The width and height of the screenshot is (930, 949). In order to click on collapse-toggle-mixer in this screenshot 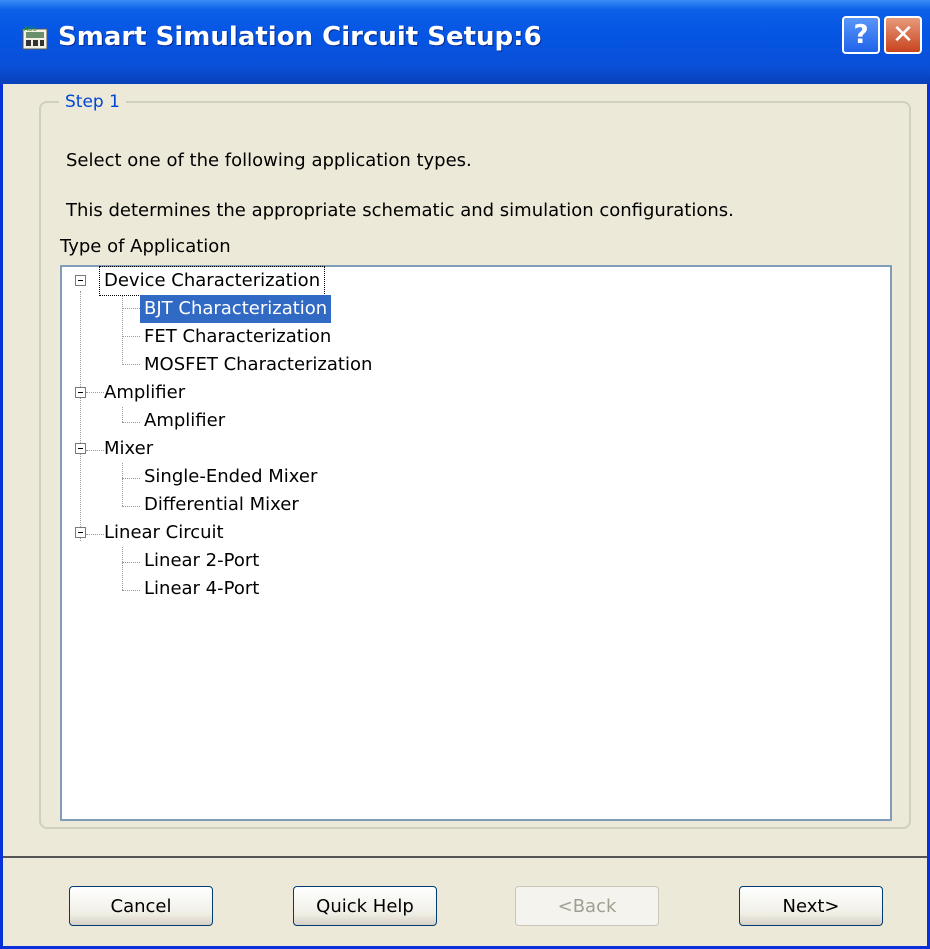, I will do `click(80, 448)`.